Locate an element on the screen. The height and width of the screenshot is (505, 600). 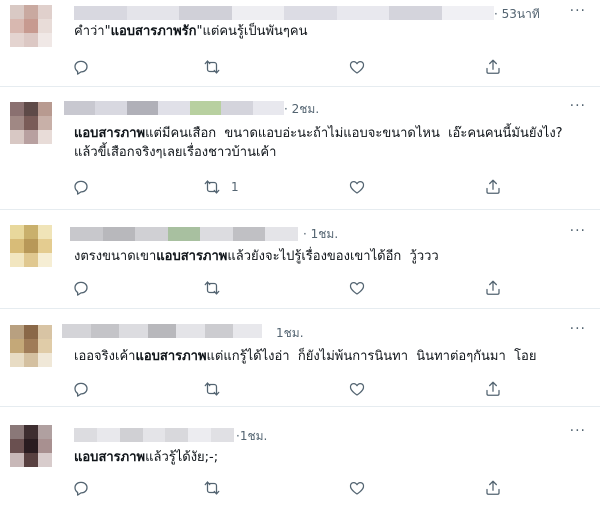
retweet-button: 1 is located at coordinates (221, 187).